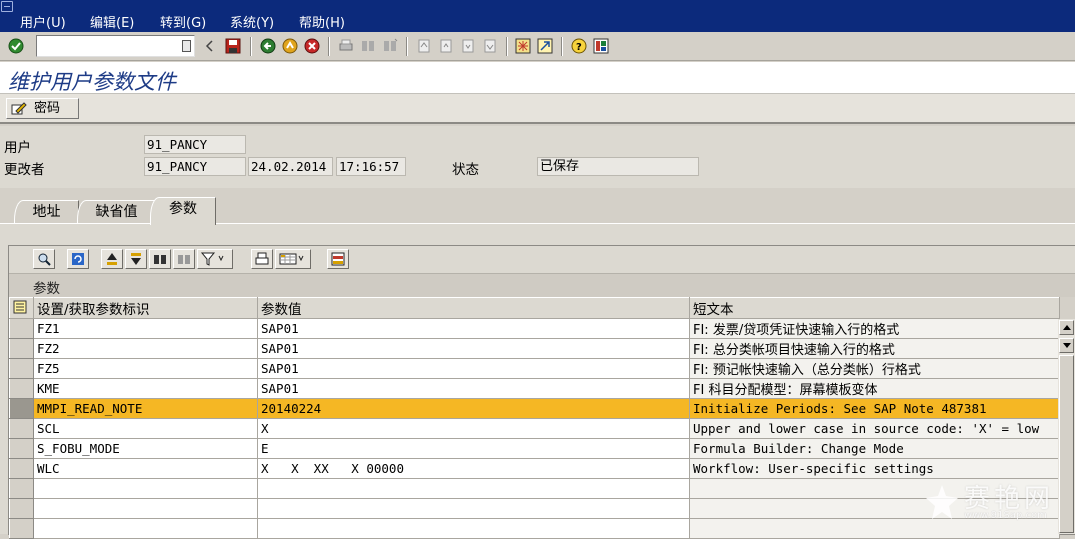 This screenshot has height=539, width=1075. What do you see at coordinates (109, 46) in the screenshot?
I see `command-input` at bounding box center [109, 46].